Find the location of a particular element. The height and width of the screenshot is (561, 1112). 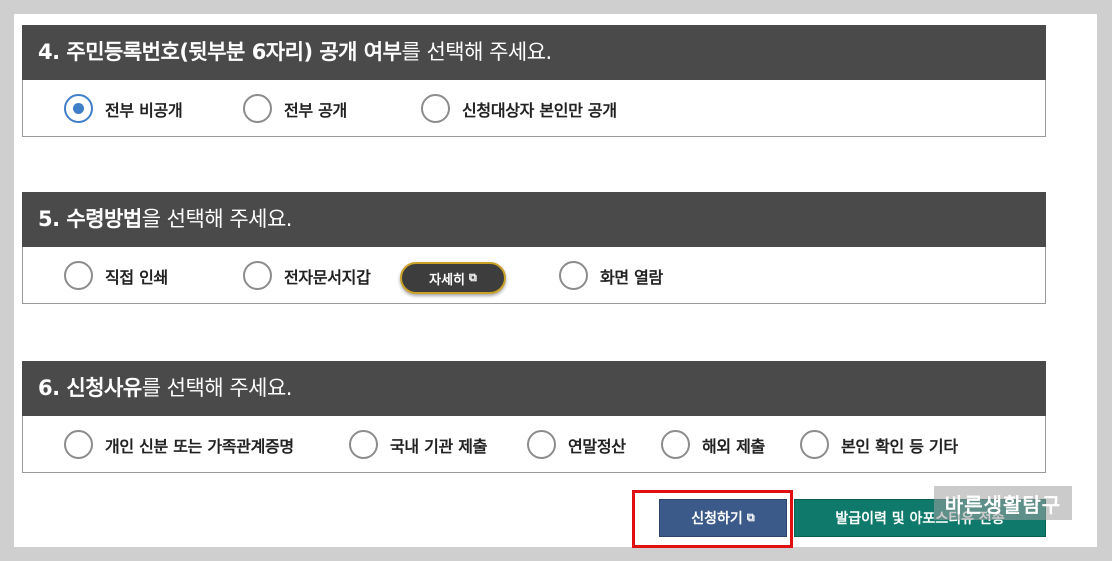

option-self-only-public: 신청대상자 본인만 공개 is located at coordinates (519, 108).